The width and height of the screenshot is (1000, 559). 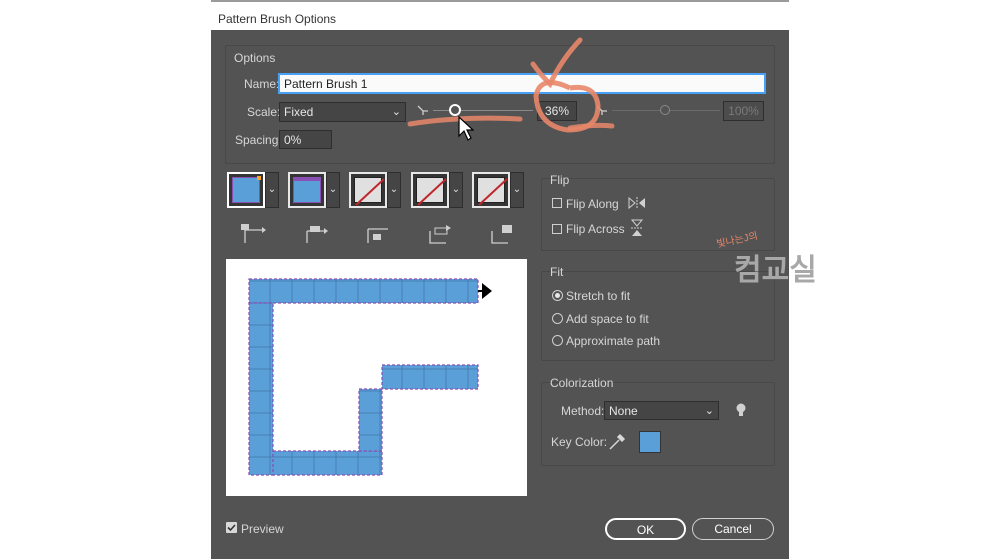 I want to click on approximate-path-label: Approximate path, so click(x=613, y=341).